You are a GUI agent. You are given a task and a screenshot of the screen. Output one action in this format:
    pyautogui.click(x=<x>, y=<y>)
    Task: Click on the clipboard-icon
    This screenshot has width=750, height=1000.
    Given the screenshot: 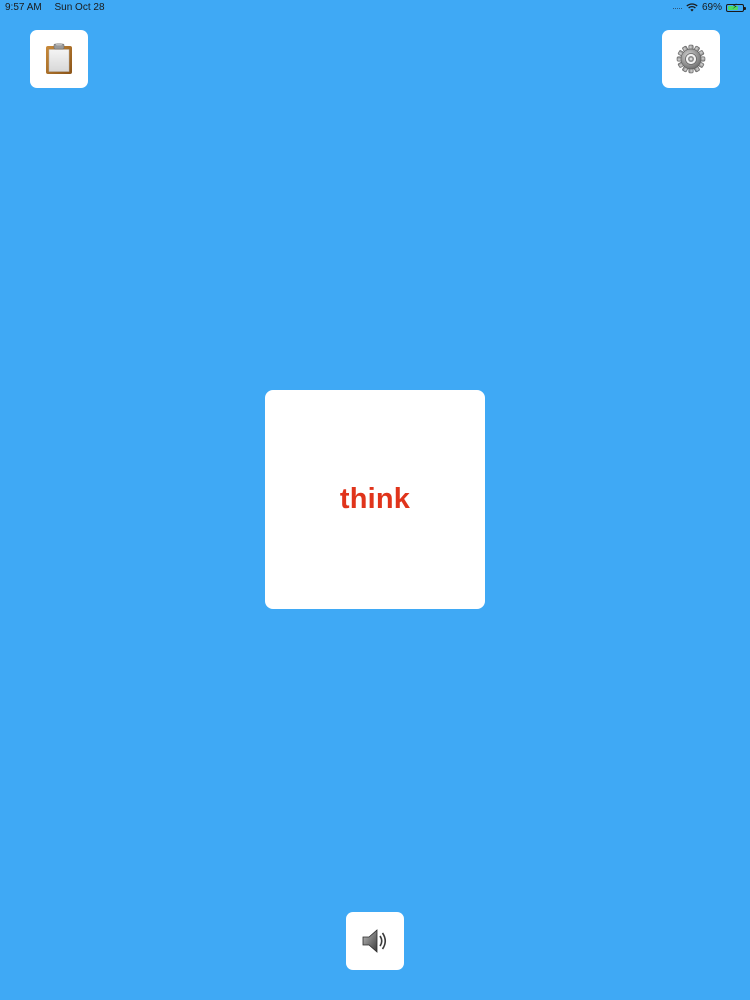 What is the action you would take?
    pyautogui.click(x=59, y=58)
    